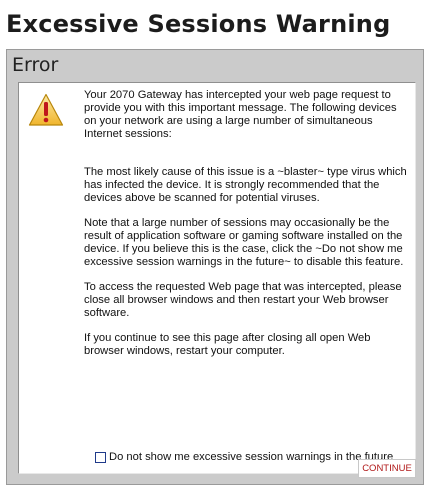 The image size is (432, 487). What do you see at coordinates (100, 457) in the screenshot?
I see `optout-checkbox` at bounding box center [100, 457].